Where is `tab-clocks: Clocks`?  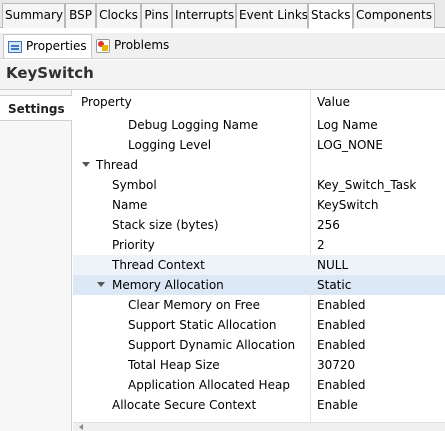 tab-clocks: Clocks is located at coordinates (118, 15).